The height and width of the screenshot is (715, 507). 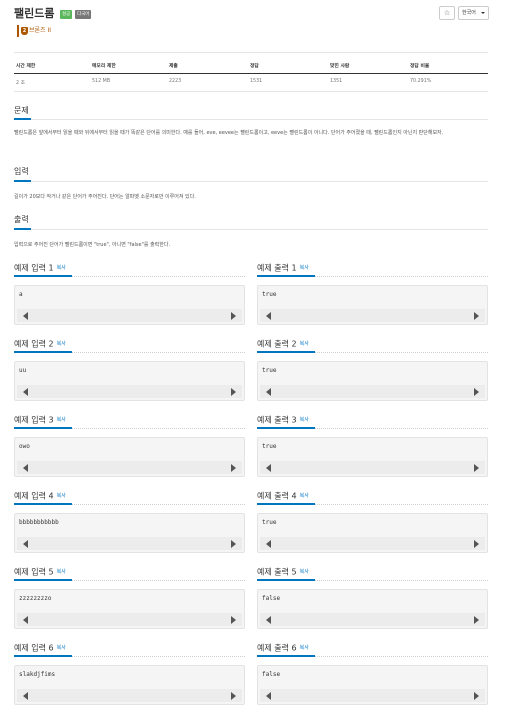 What do you see at coordinates (35, 598) in the screenshot?
I see `example-code: zzzzzzzzo` at bounding box center [35, 598].